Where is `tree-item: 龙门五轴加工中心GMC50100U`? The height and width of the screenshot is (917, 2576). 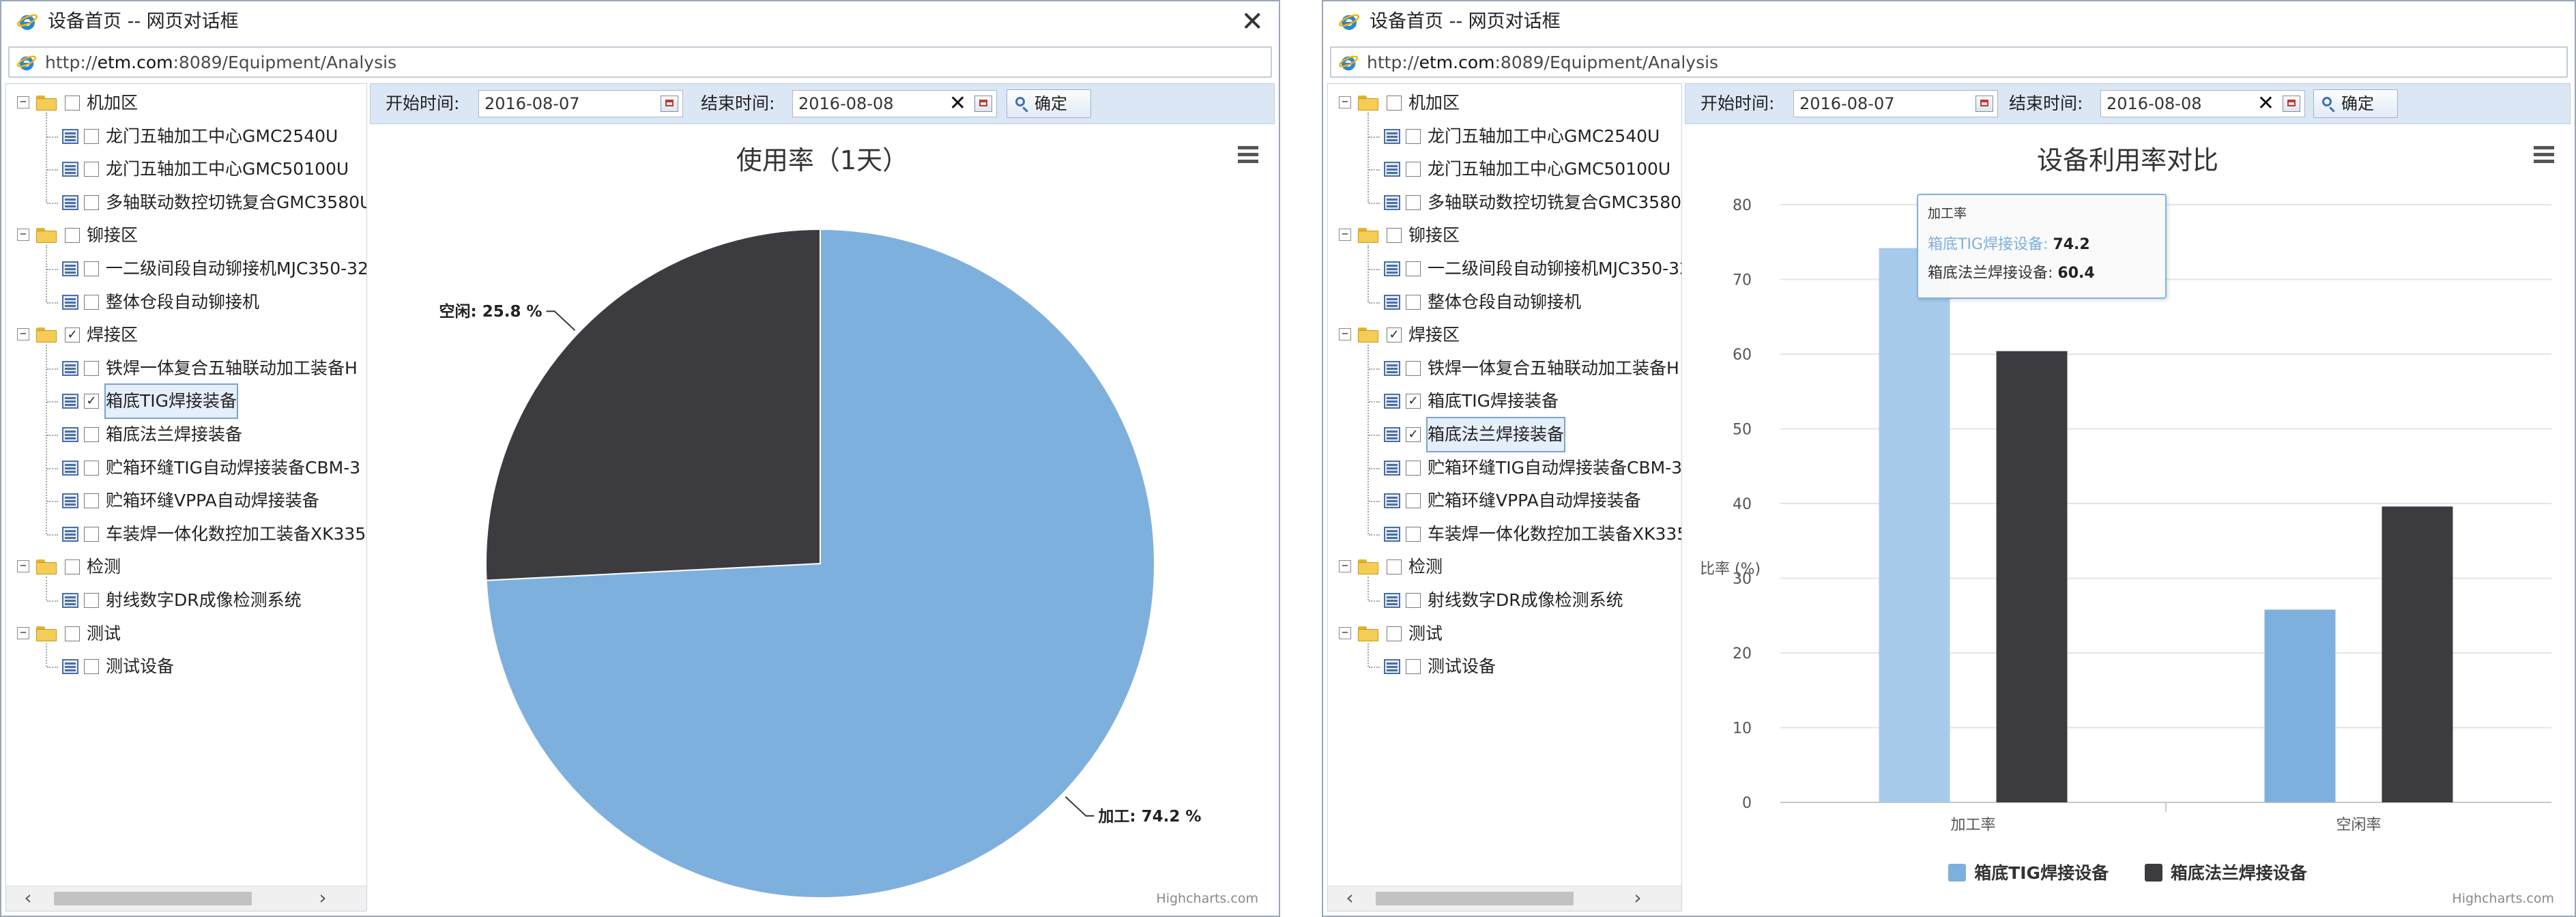 tree-item: 龙门五轴加工中心GMC50100U is located at coordinates (186, 169).